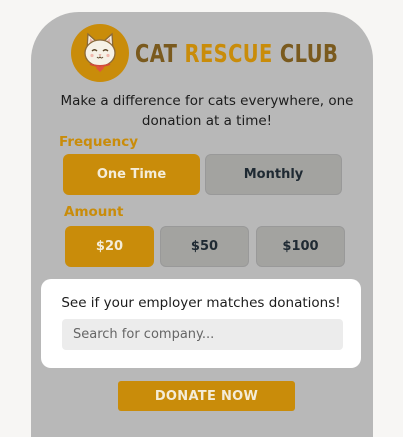 Image resolution: width=403 pixels, height=437 pixels. What do you see at coordinates (131, 174) in the screenshot?
I see `frequency-one-time-button: One Time` at bounding box center [131, 174].